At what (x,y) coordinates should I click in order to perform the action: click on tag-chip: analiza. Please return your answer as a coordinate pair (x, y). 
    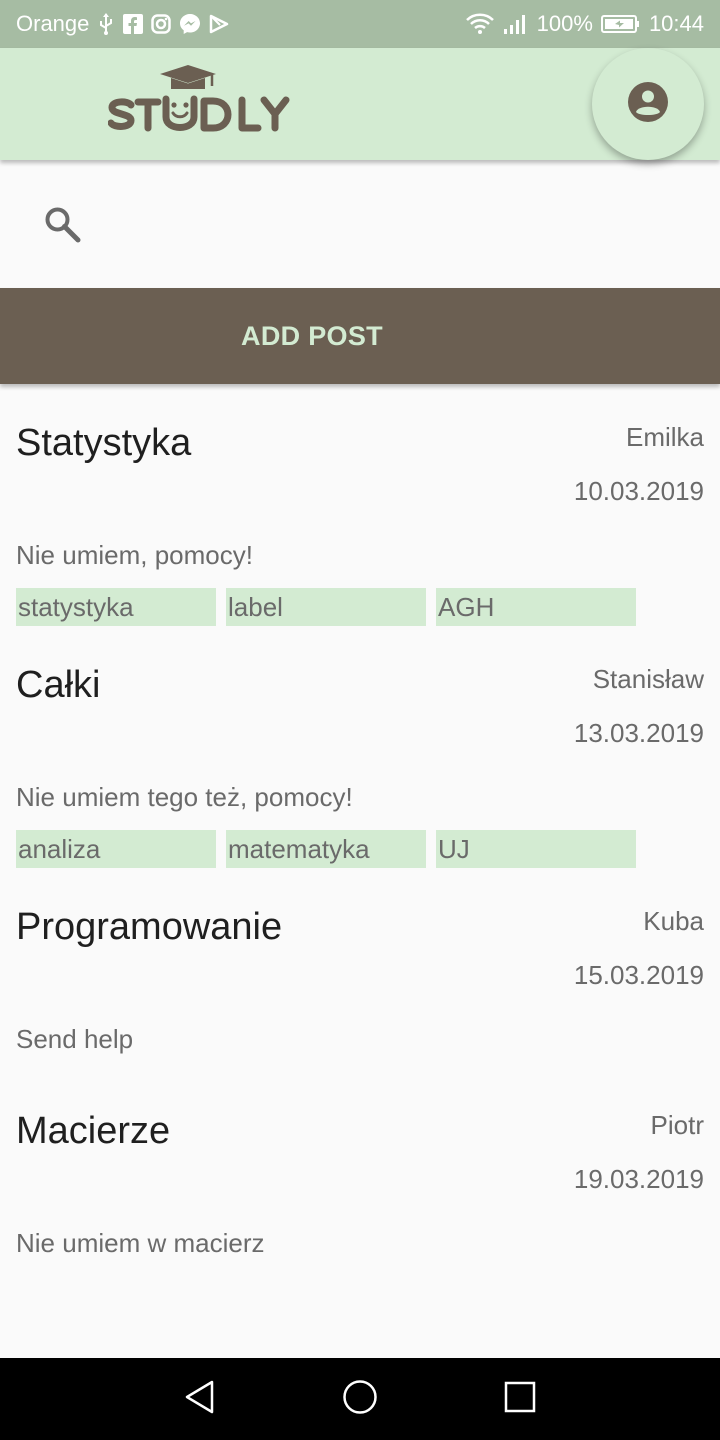
    Looking at the image, I should click on (116, 849).